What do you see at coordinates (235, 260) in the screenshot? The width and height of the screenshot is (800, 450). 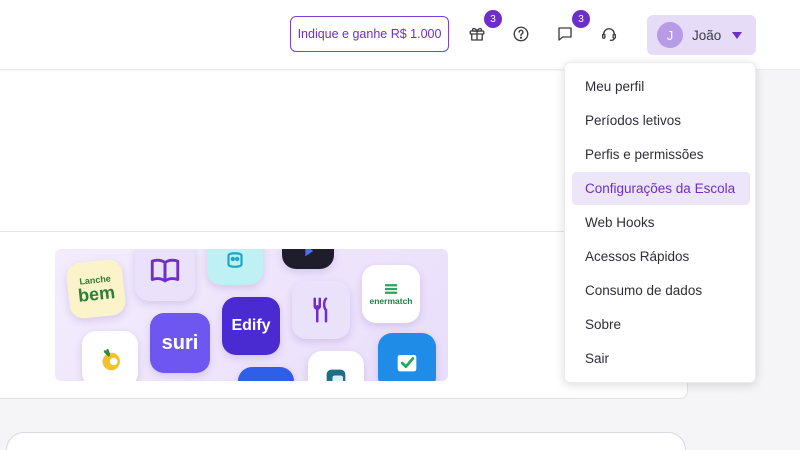 I see `mascot-icon` at bounding box center [235, 260].